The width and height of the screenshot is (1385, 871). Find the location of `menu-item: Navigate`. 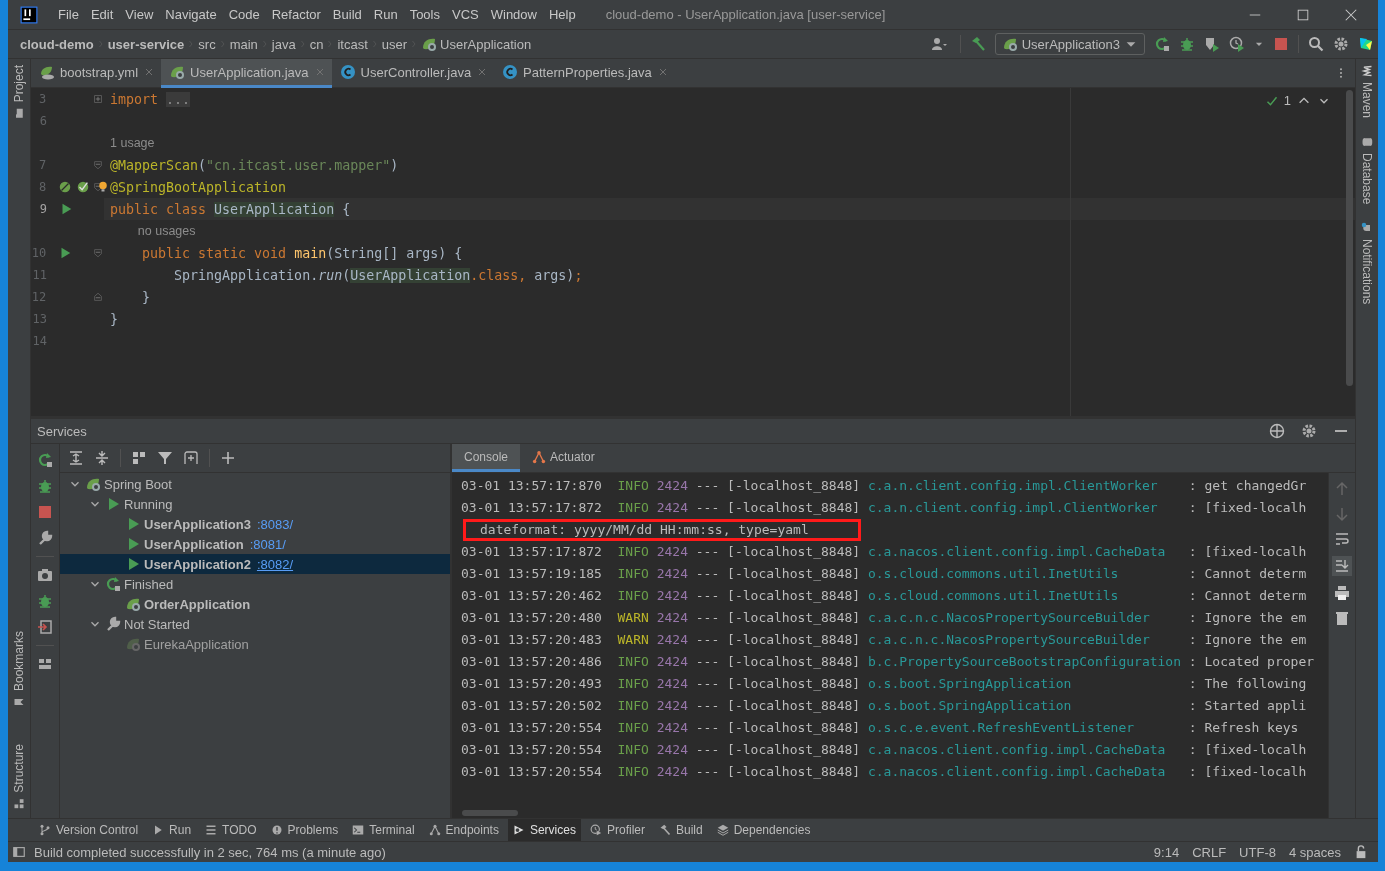

menu-item: Navigate is located at coordinates (191, 14).